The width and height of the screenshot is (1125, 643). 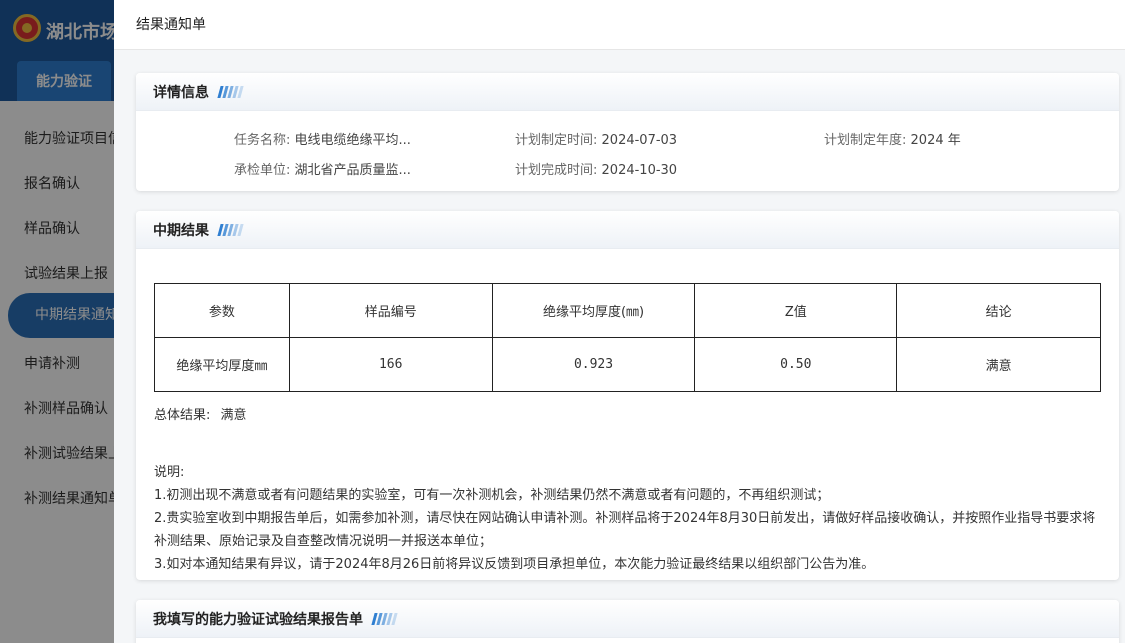 I want to click on details-card-header: 详情信息, so click(x=627, y=92).